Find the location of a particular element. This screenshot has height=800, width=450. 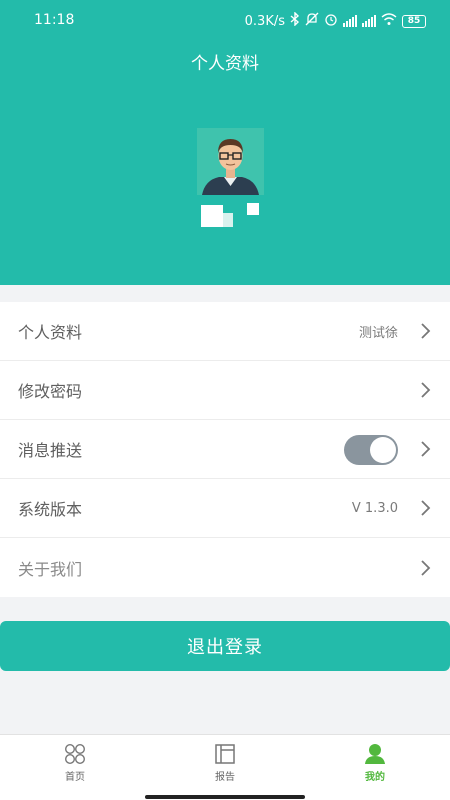

tab-mine: 我的 is located at coordinates (375, 767).